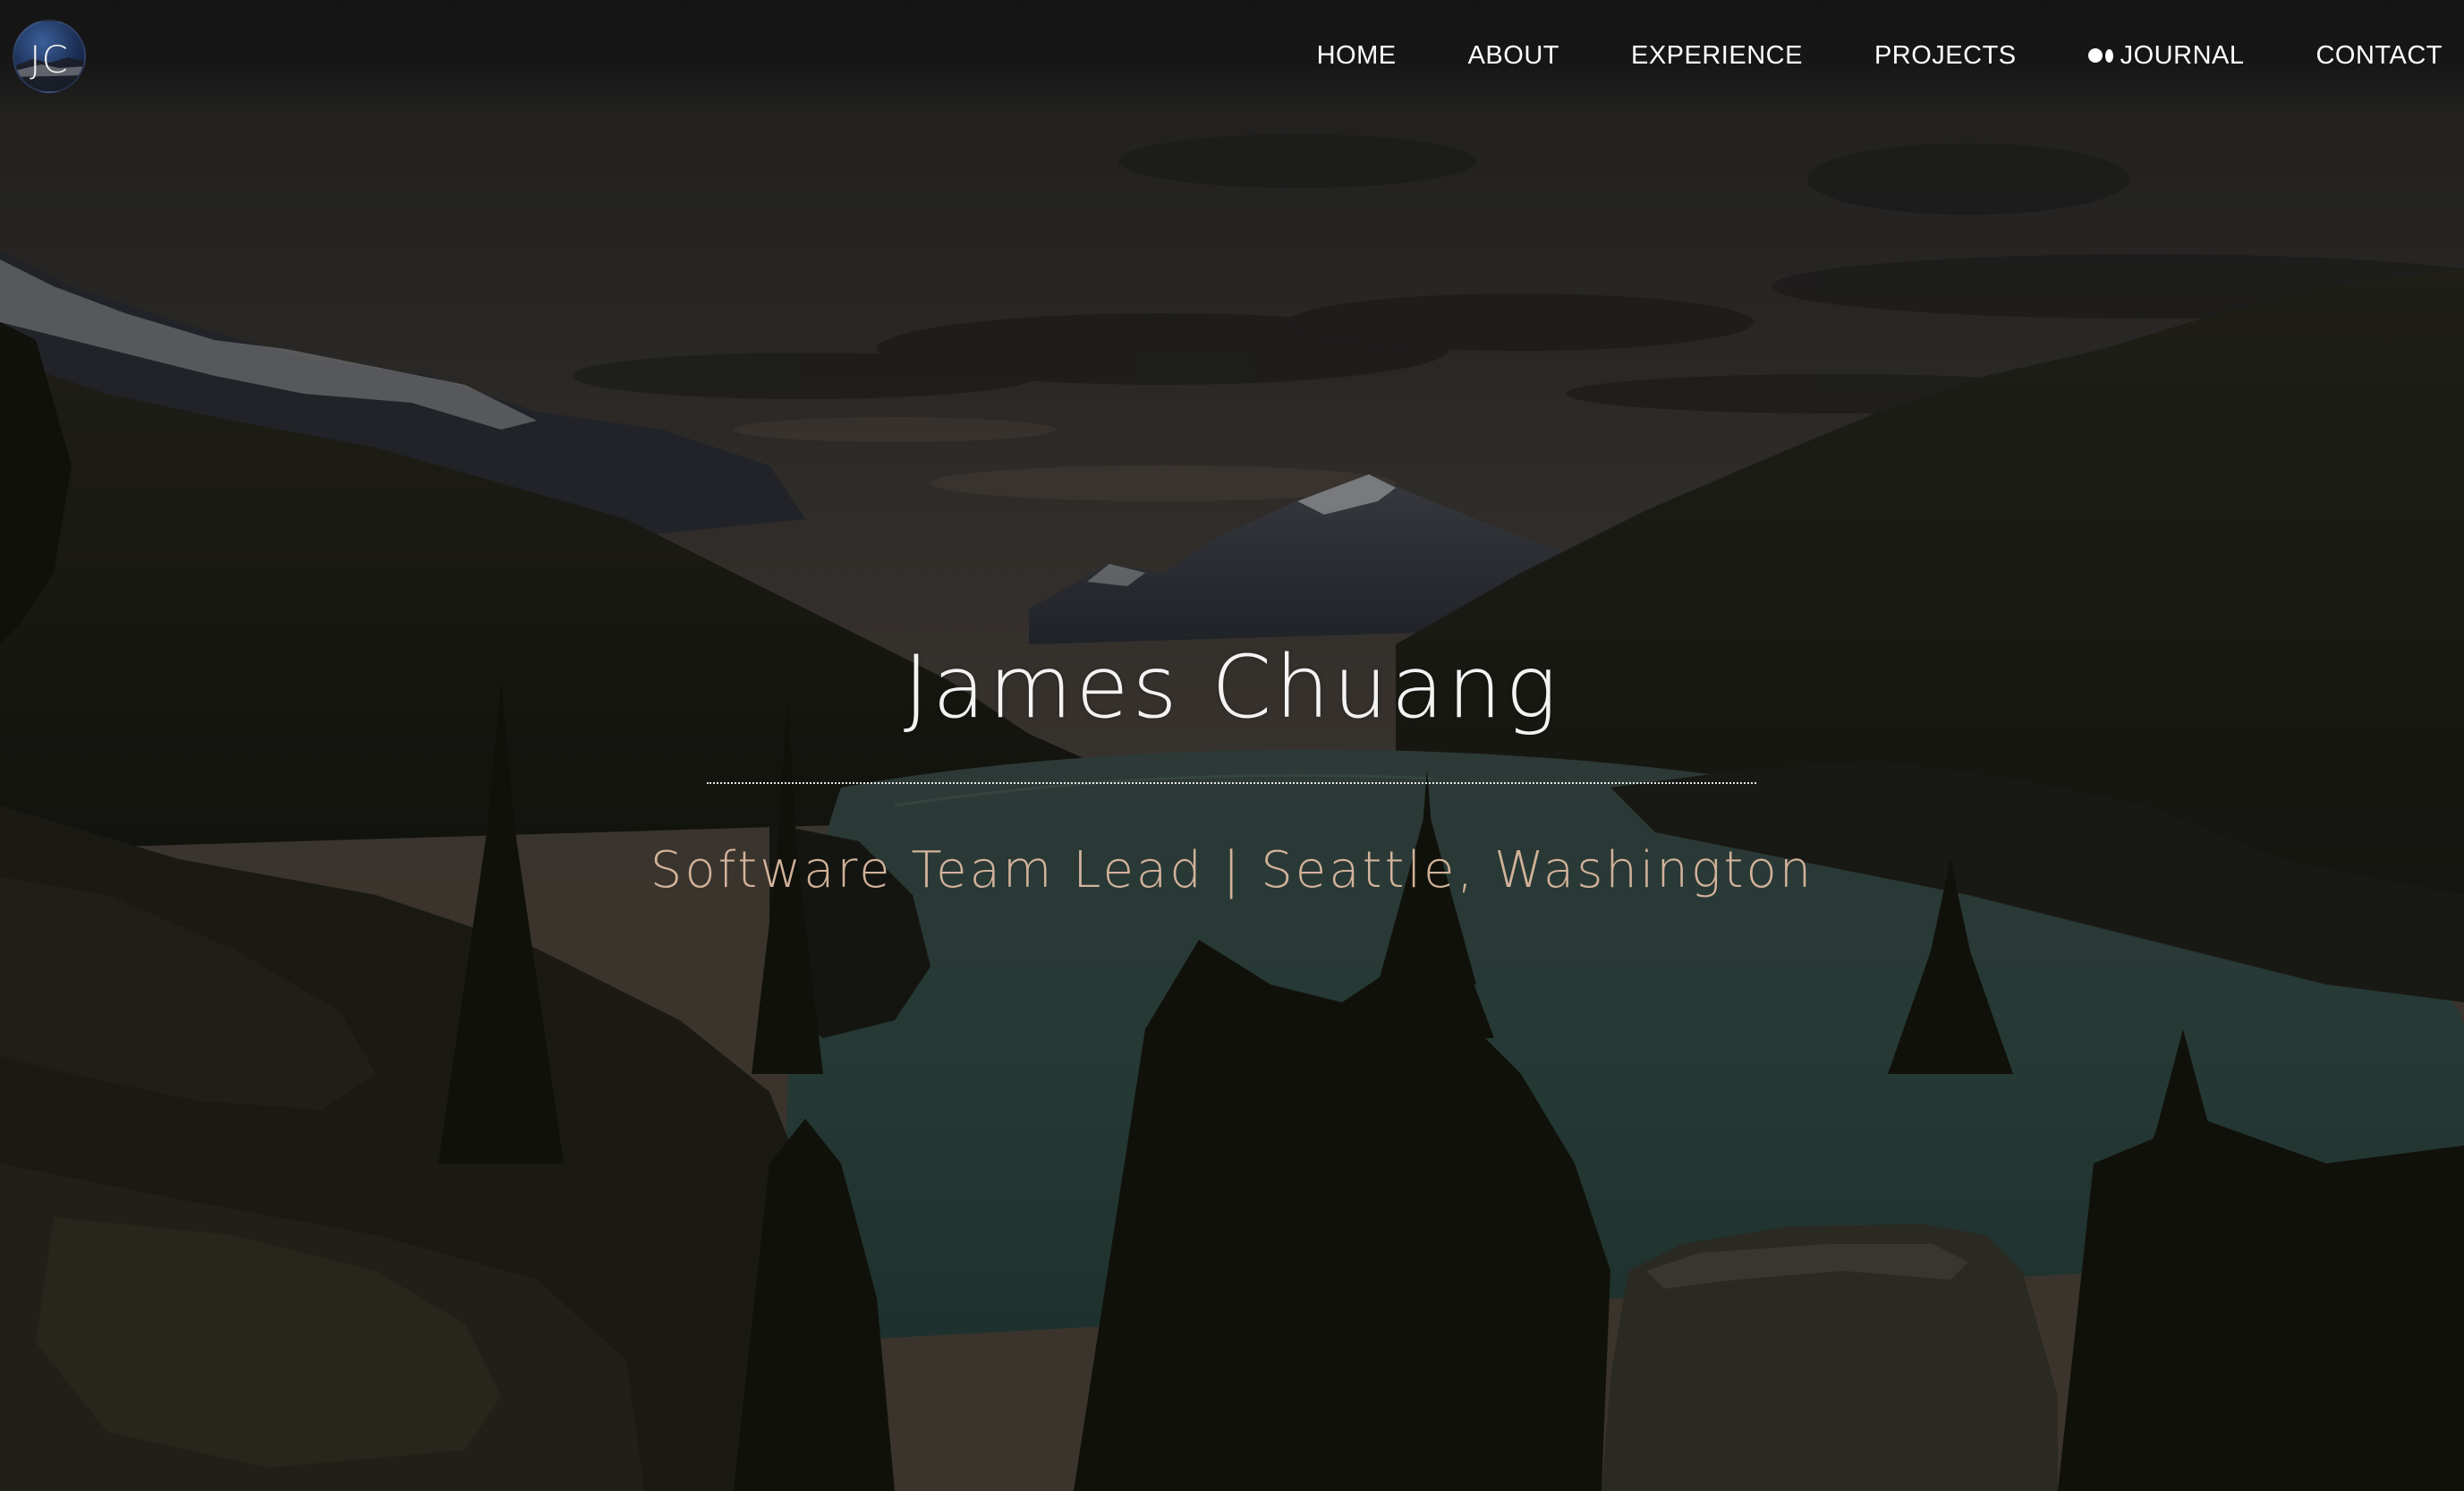  Describe the element at coordinates (50, 59) in the screenshot. I see `logo-text: JC` at that location.